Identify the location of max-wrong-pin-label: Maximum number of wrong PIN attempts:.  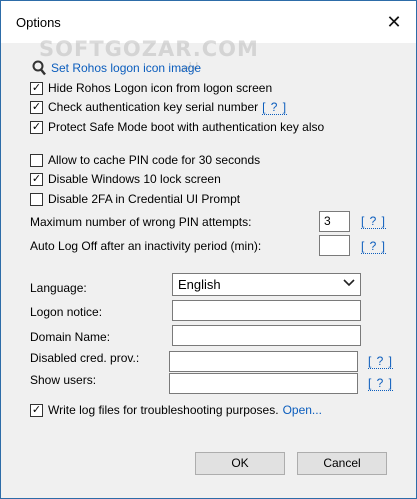
(141, 222).